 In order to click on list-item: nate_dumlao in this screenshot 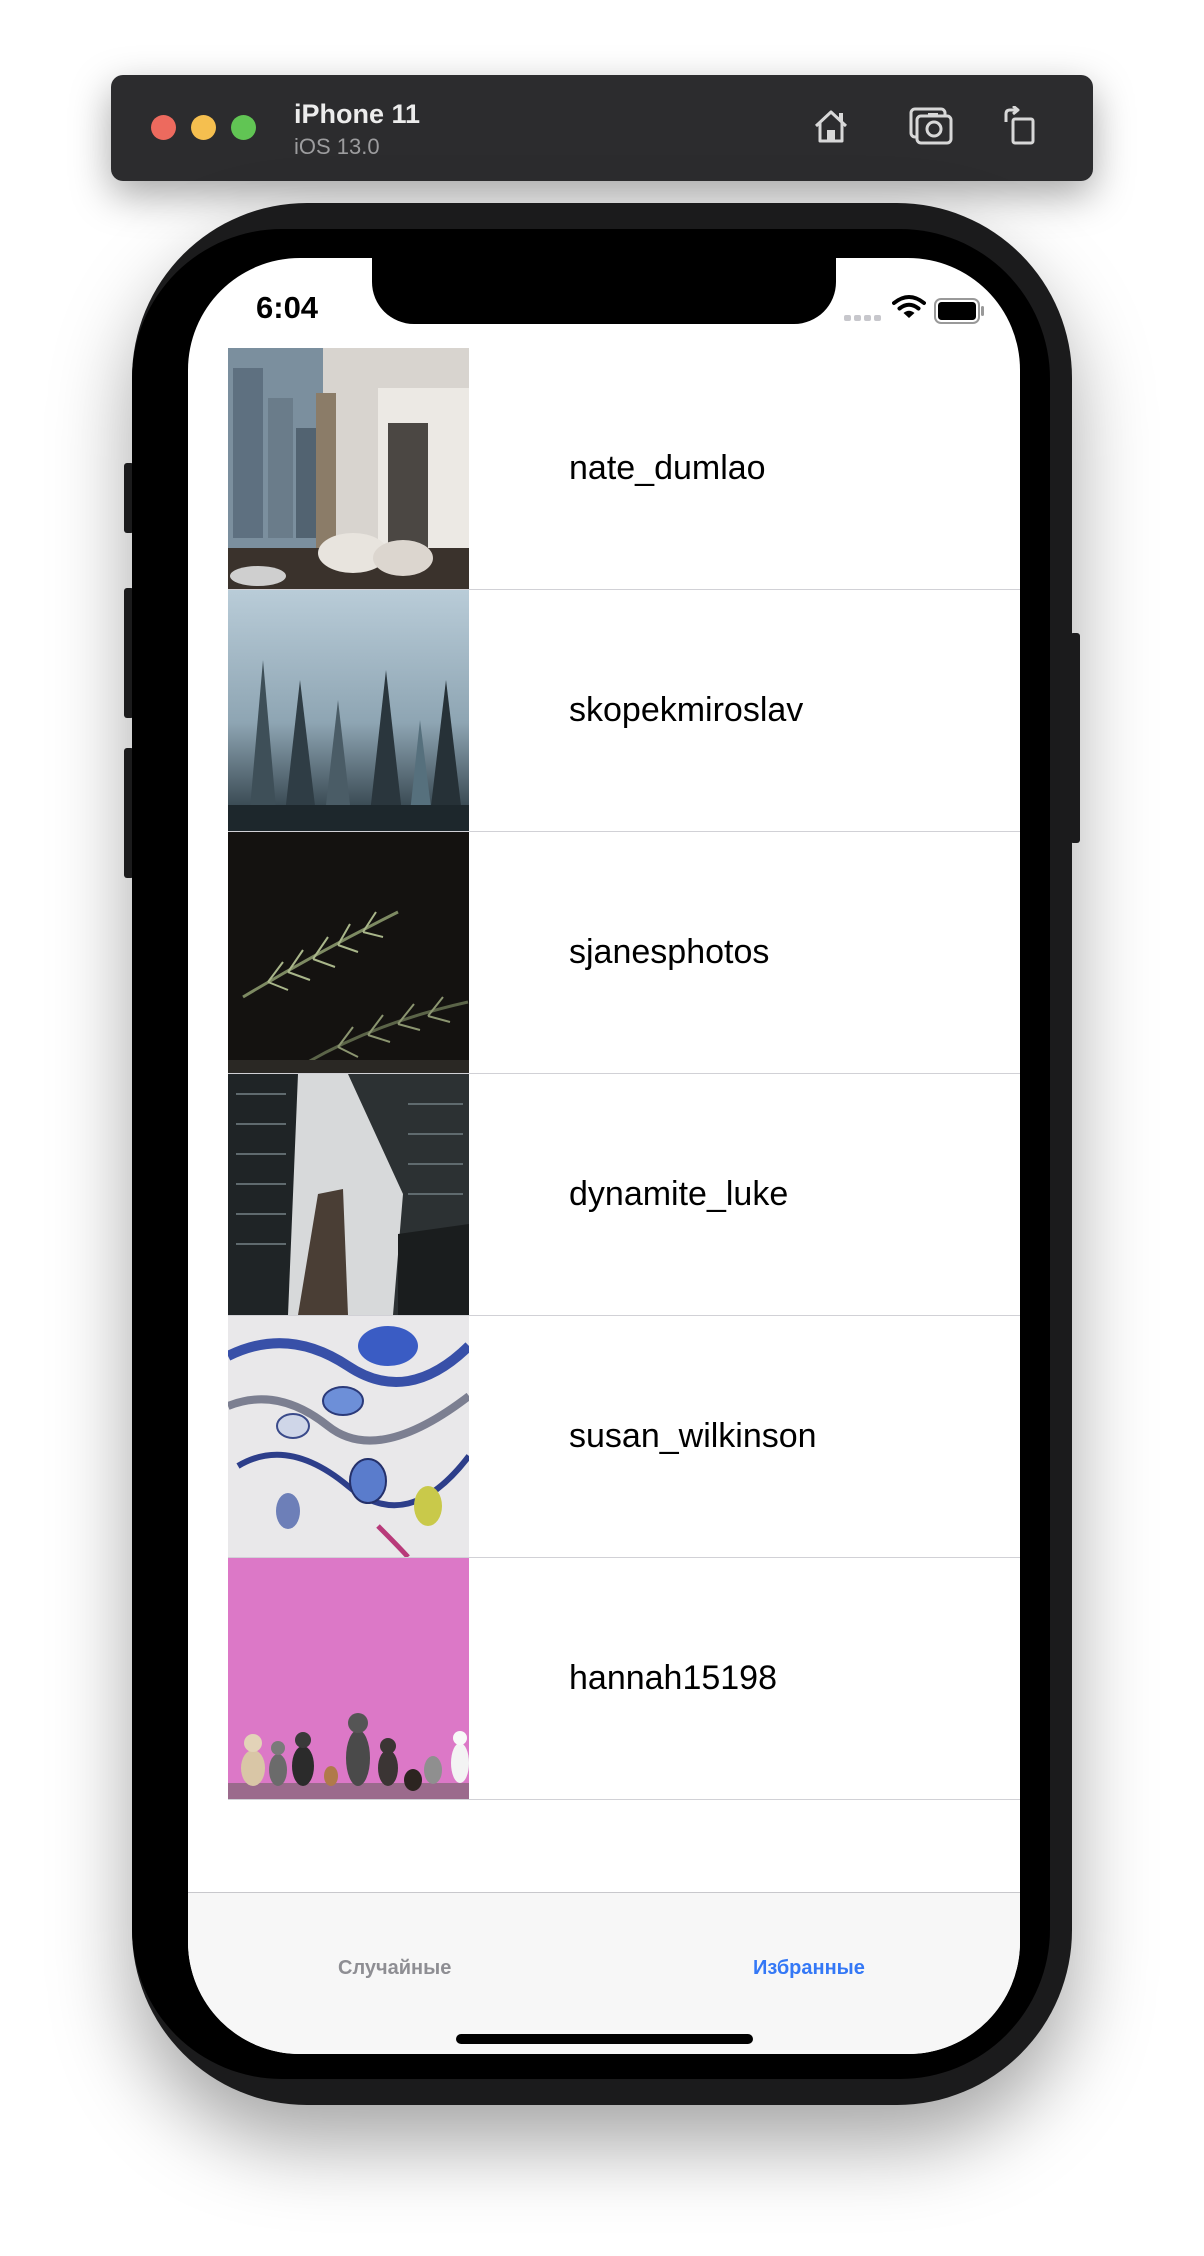, I will do `click(624, 469)`.